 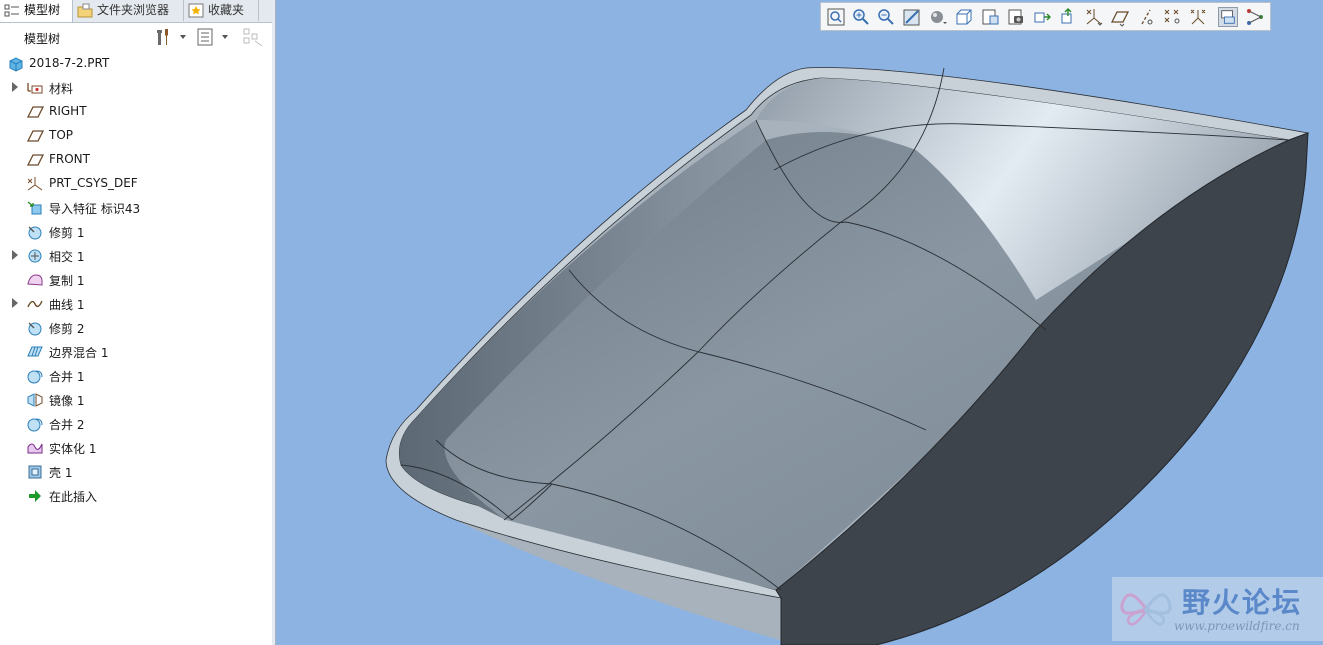 I want to click on solidify-icon, so click(x=35, y=448).